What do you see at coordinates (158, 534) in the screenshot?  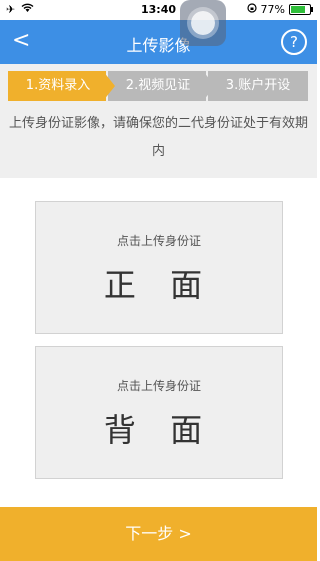 I see `next-step-button: 下一步 >` at bounding box center [158, 534].